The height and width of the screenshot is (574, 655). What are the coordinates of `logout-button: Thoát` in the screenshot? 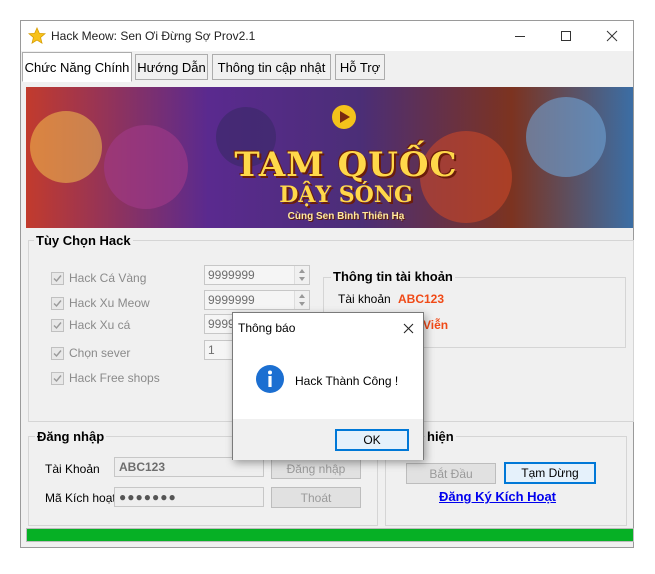 It's located at (316, 497).